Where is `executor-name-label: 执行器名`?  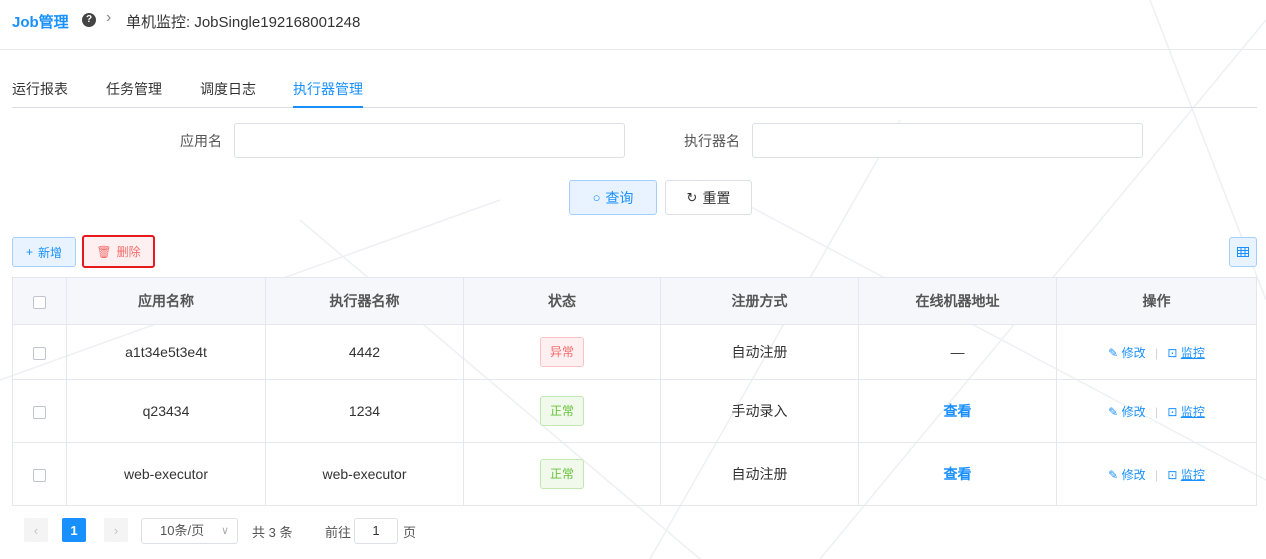
executor-name-label: 执行器名 is located at coordinates (712, 141).